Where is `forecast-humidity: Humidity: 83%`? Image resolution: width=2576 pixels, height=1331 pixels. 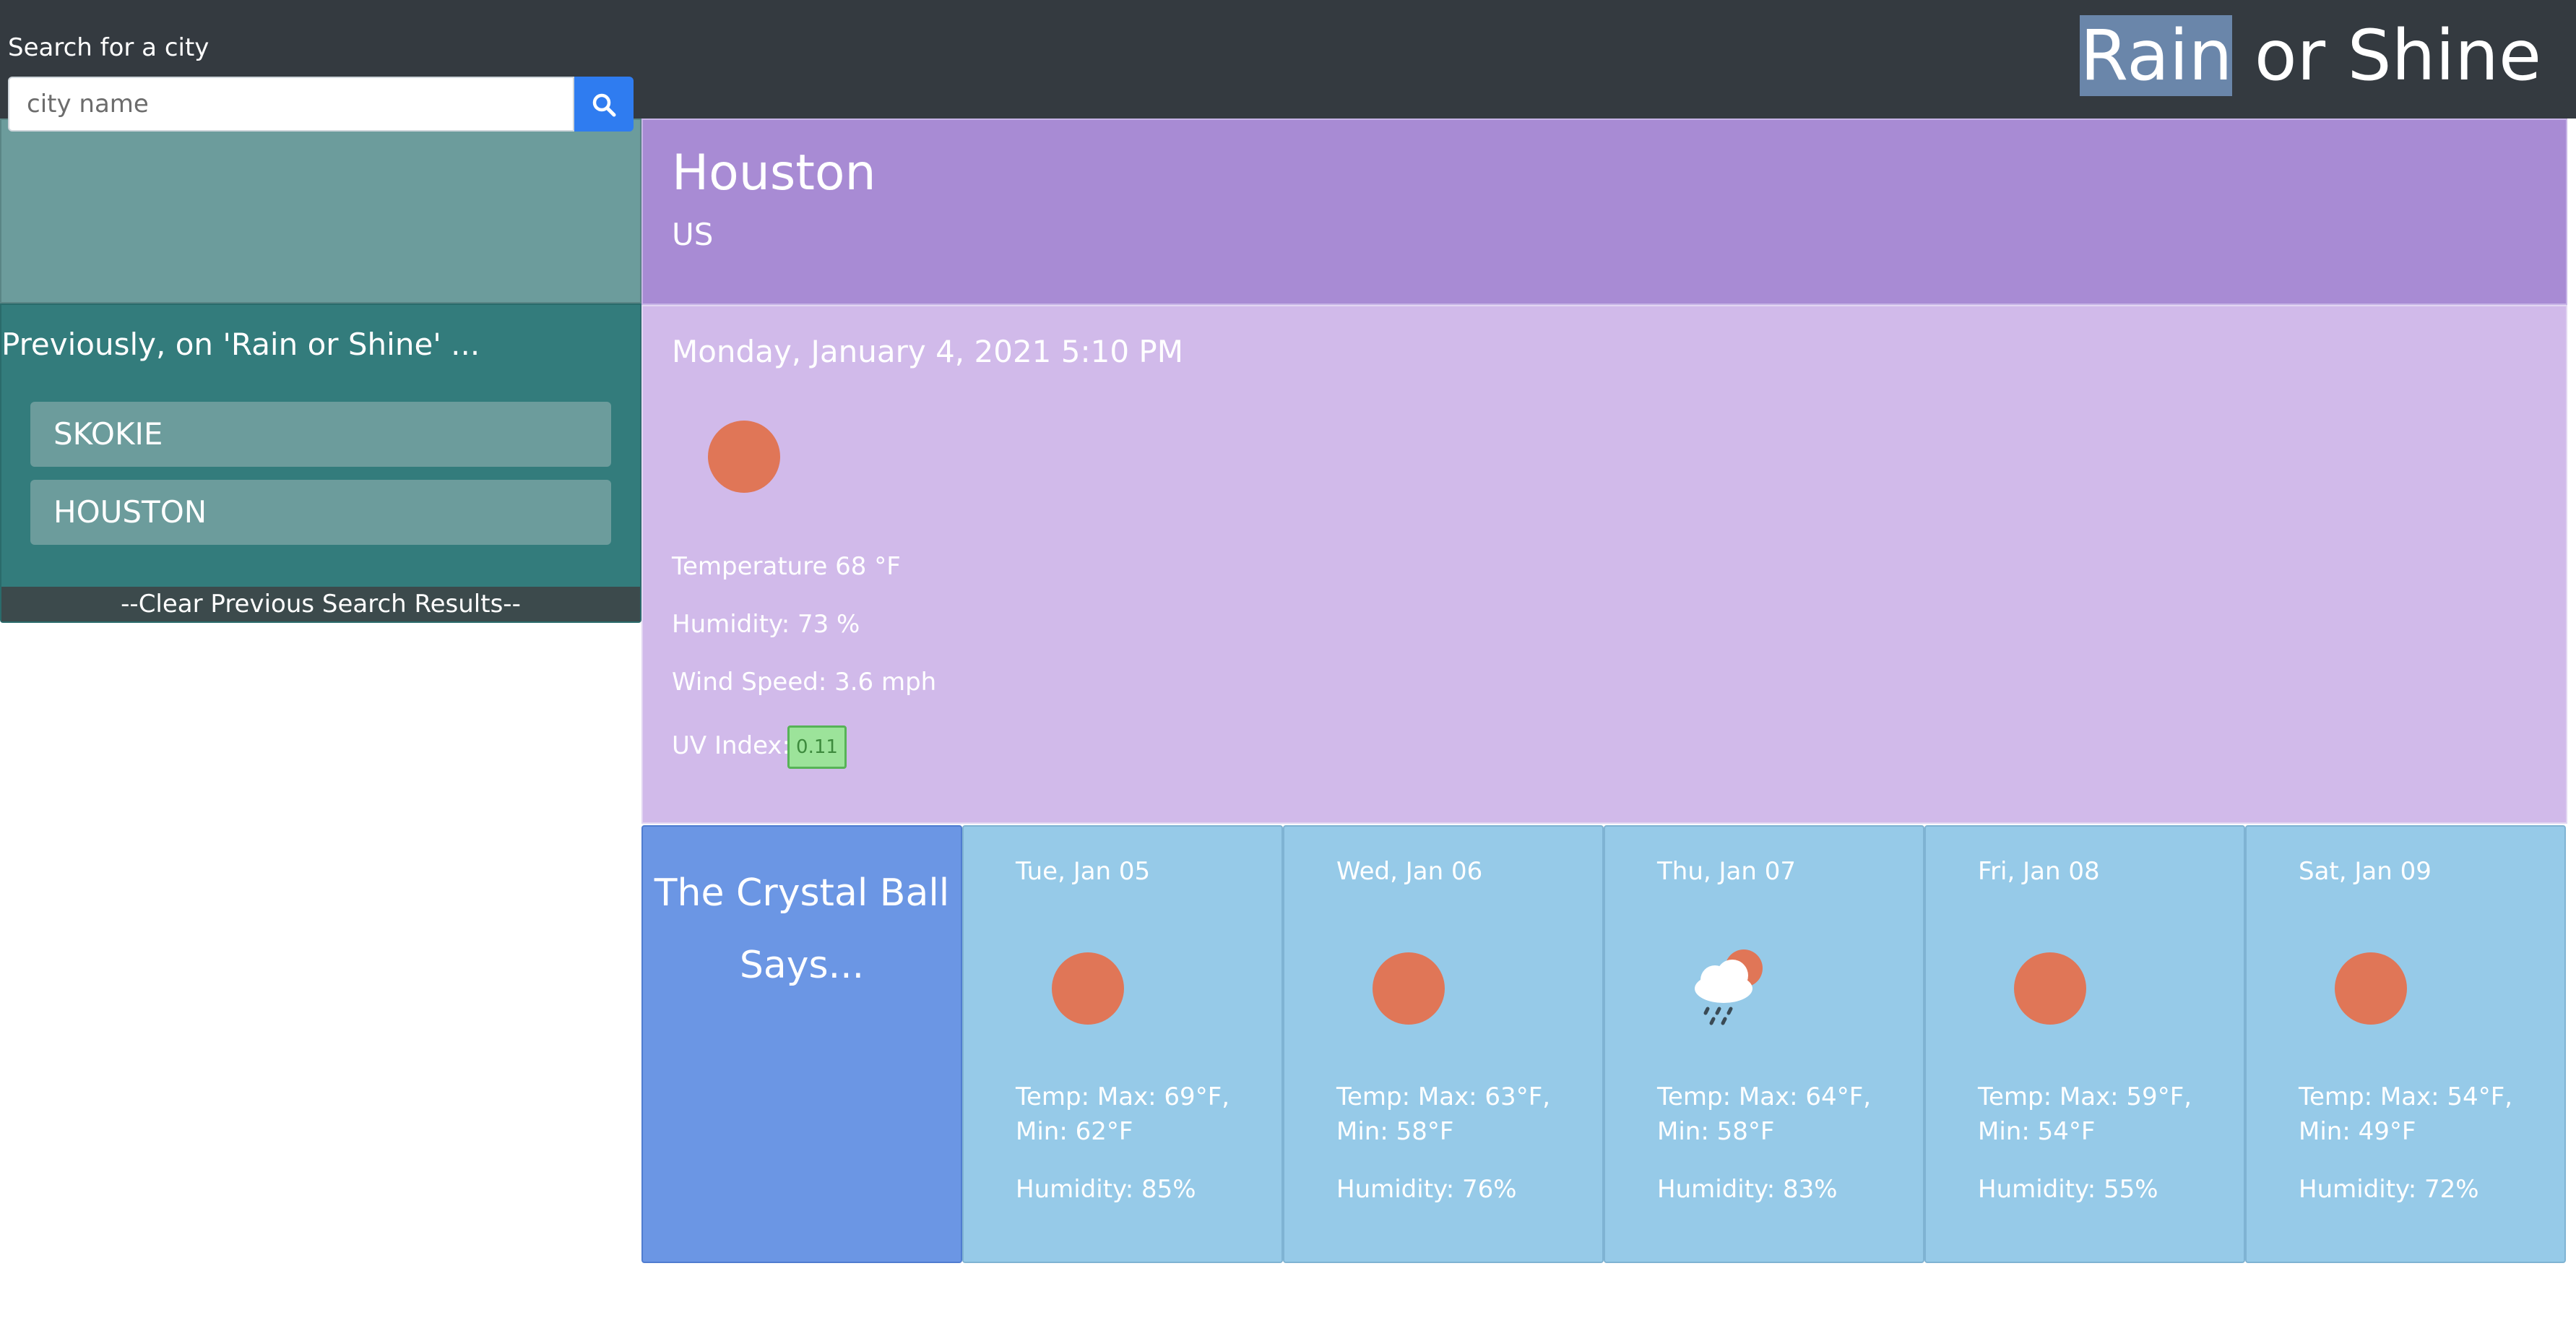
forecast-humidity: Humidity: 83% is located at coordinates (1747, 1189).